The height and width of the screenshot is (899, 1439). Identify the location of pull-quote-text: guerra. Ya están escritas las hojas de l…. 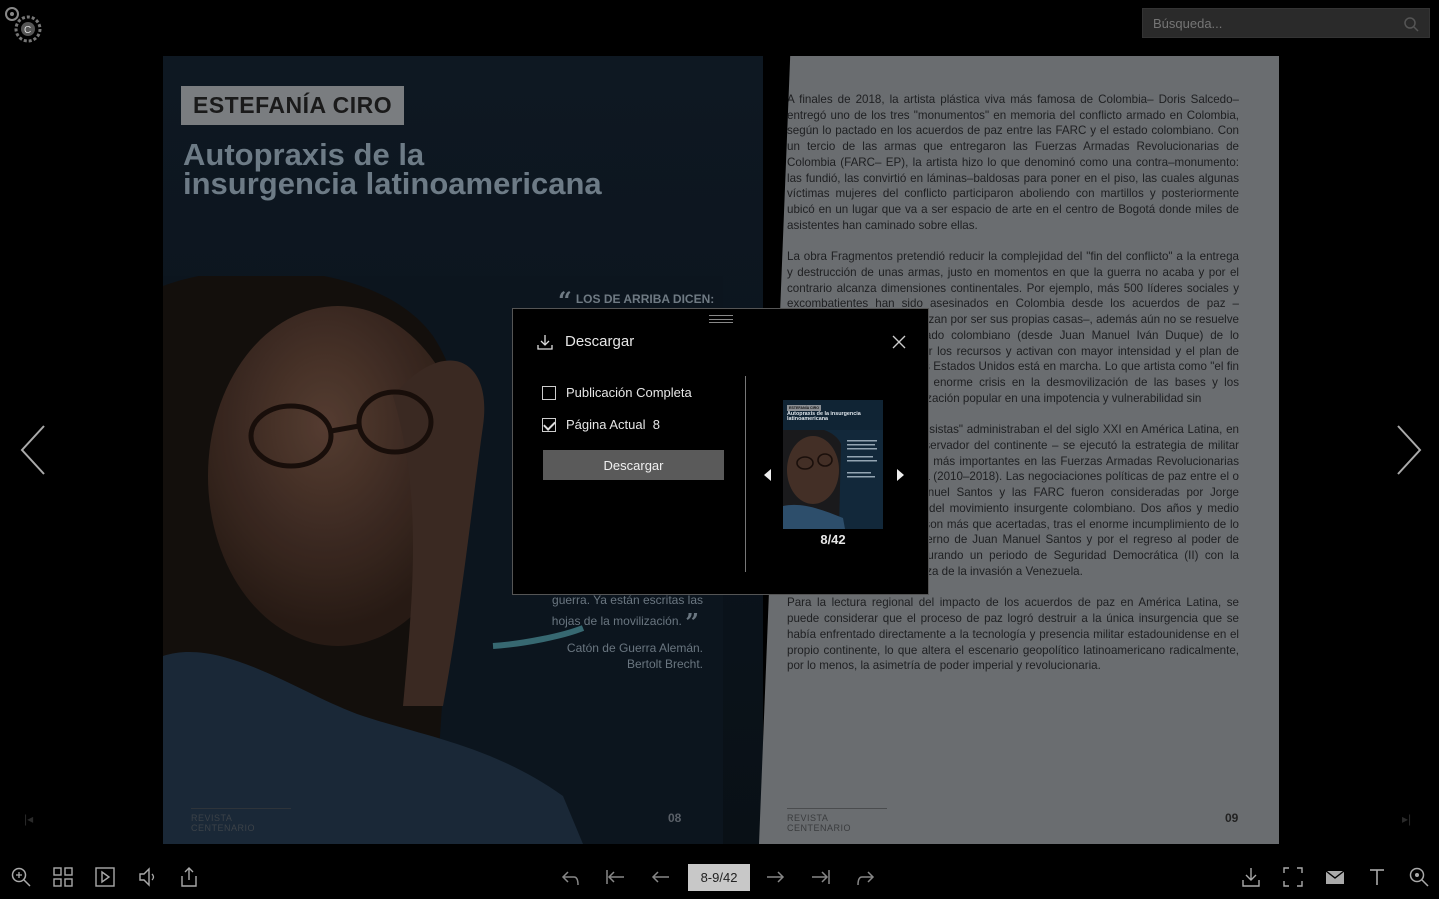
(627, 614).